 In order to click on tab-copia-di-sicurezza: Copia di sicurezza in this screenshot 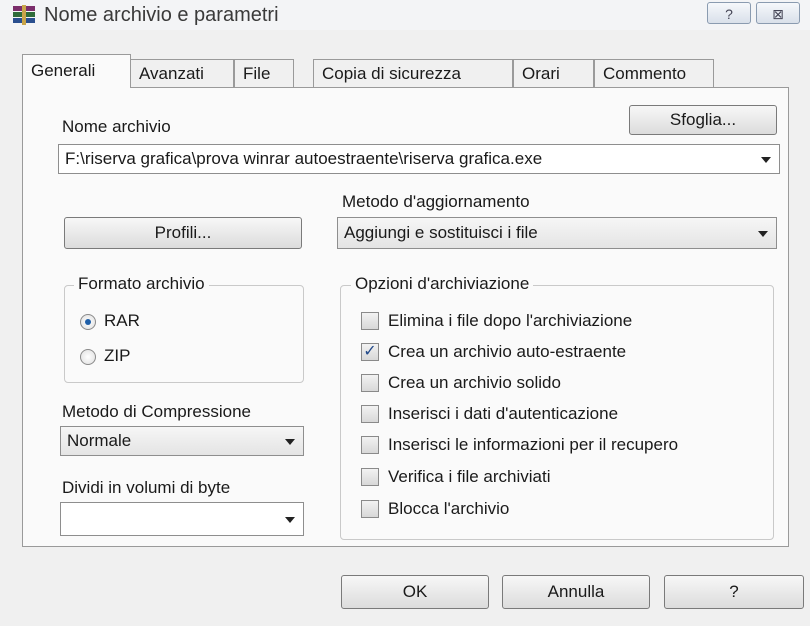, I will do `click(413, 73)`.